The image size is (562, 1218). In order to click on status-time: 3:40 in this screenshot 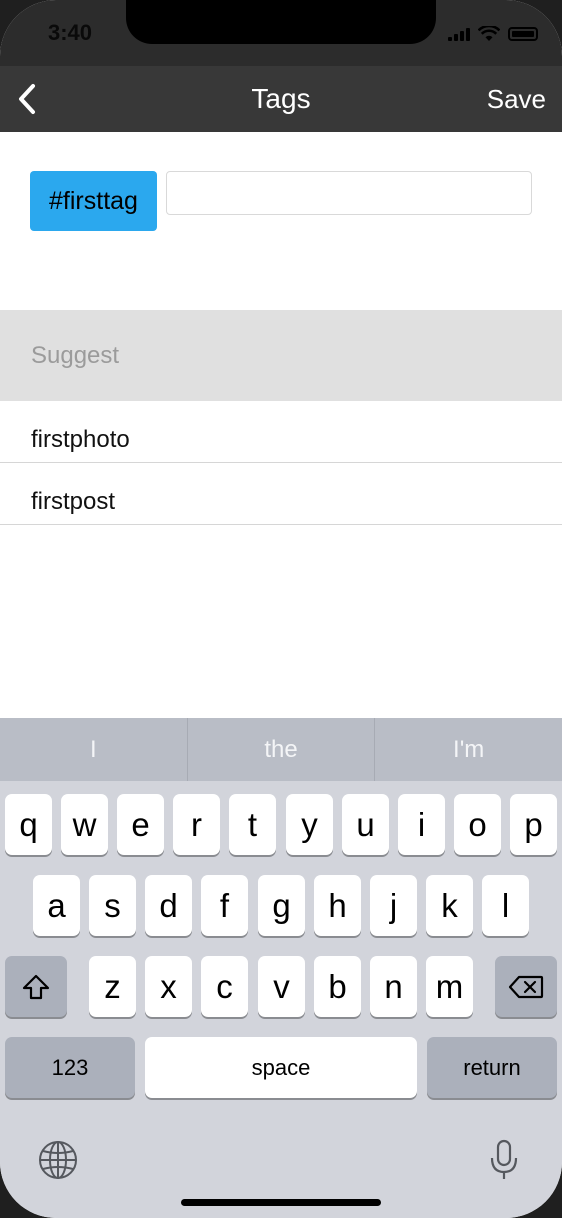, I will do `click(70, 32)`.